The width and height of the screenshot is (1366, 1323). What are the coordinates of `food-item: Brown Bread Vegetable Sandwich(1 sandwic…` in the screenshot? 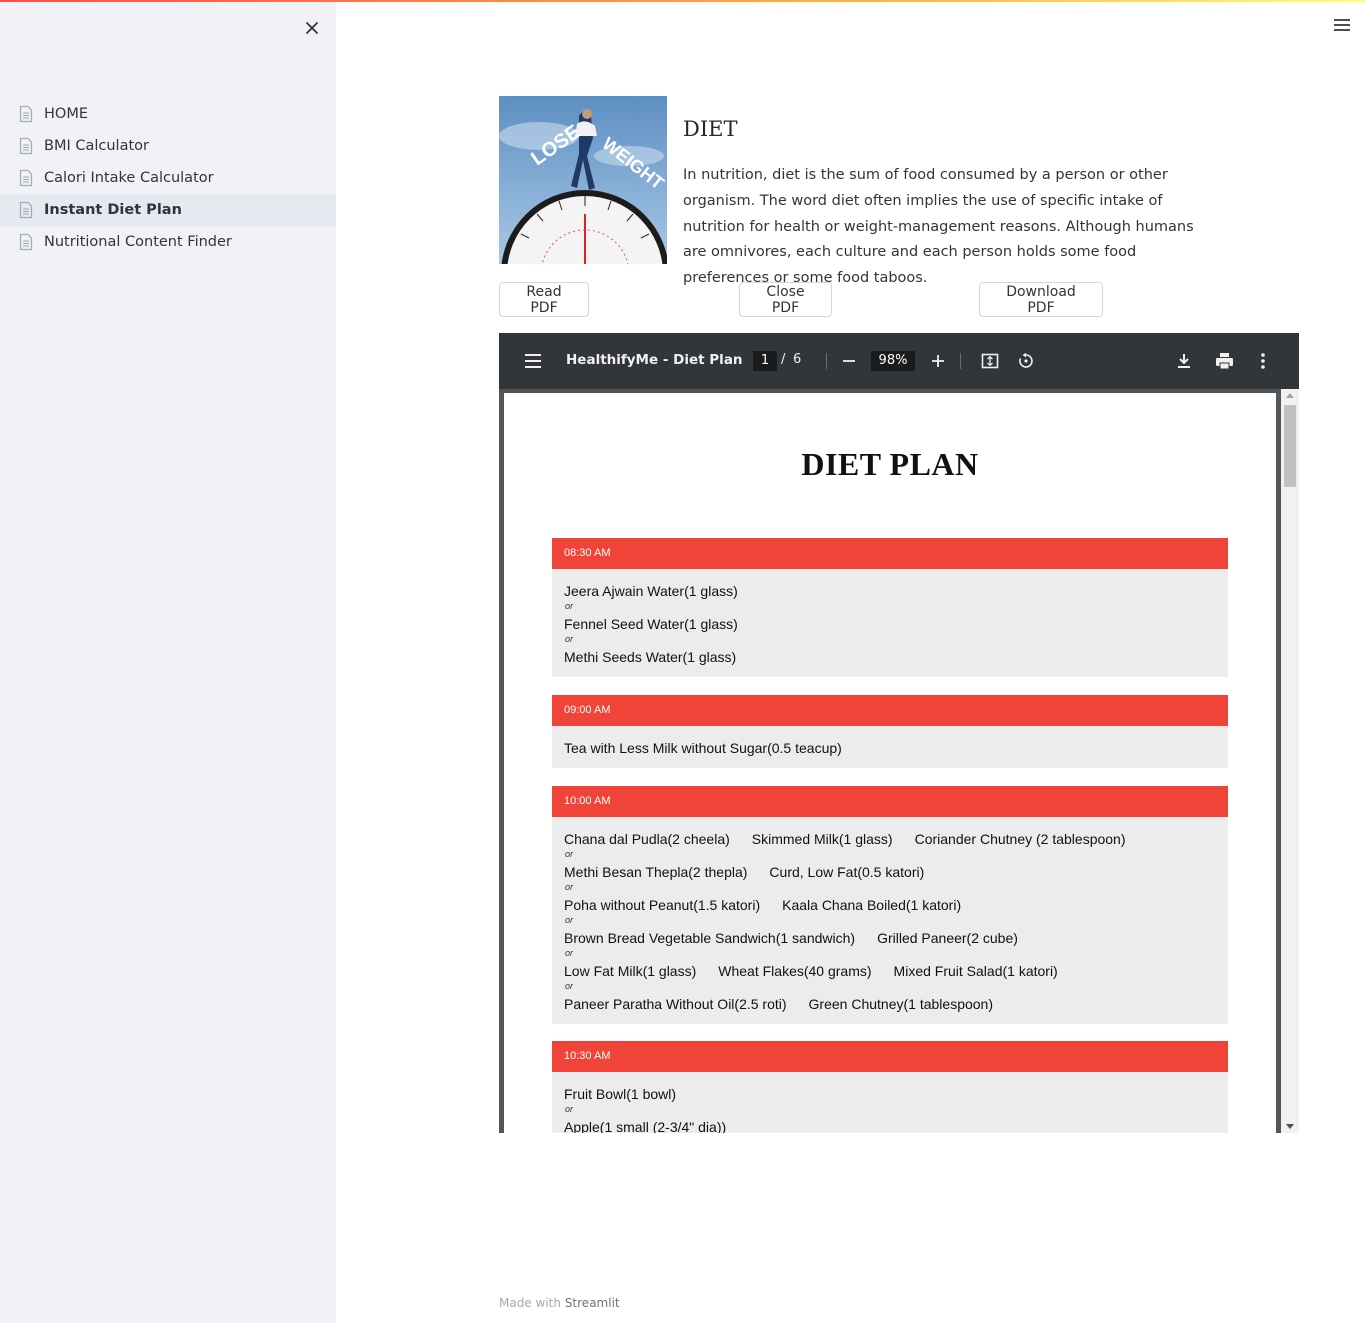 It's located at (710, 938).